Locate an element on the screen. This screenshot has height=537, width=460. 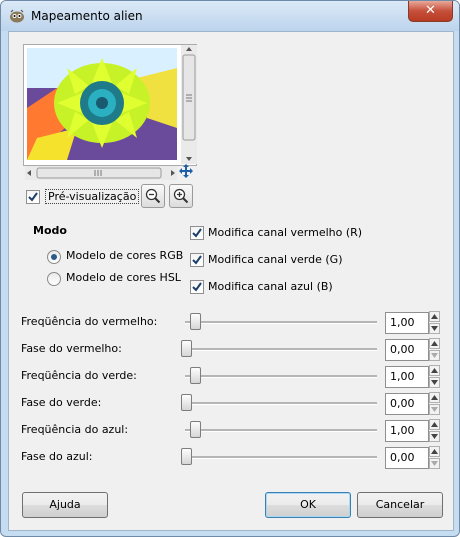
red-frequency-input: 1,00 is located at coordinates (407, 323).